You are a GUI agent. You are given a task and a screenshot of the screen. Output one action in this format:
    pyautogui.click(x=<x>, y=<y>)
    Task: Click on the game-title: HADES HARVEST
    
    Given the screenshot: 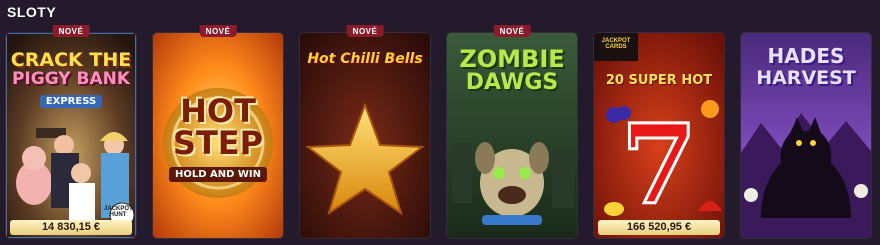 What is the action you would take?
    pyautogui.click(x=806, y=66)
    